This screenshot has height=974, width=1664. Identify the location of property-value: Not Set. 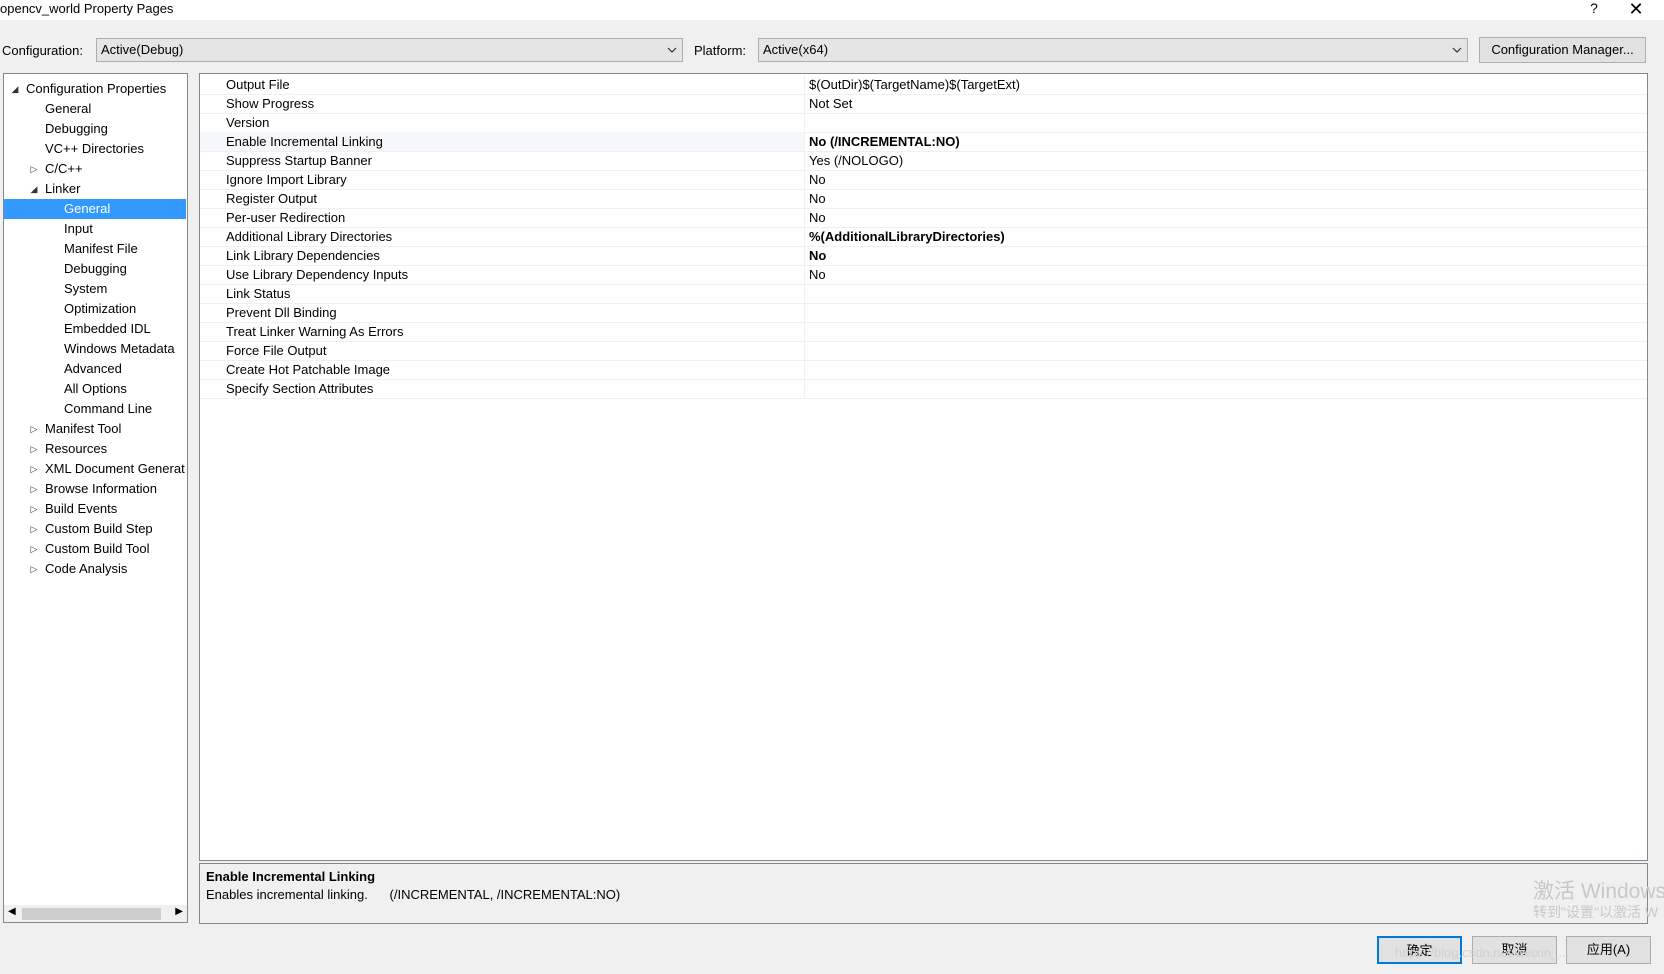
(830, 103).